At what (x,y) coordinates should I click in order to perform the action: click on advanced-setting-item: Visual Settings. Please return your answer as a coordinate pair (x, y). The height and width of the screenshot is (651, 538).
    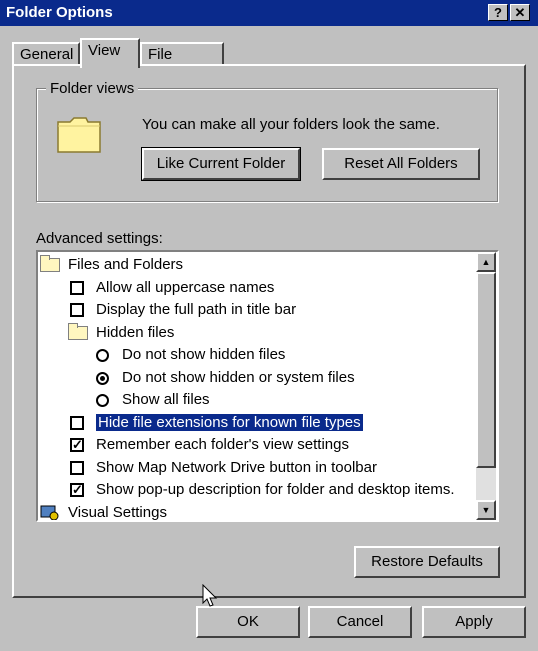
    Looking at the image, I should click on (103, 511).